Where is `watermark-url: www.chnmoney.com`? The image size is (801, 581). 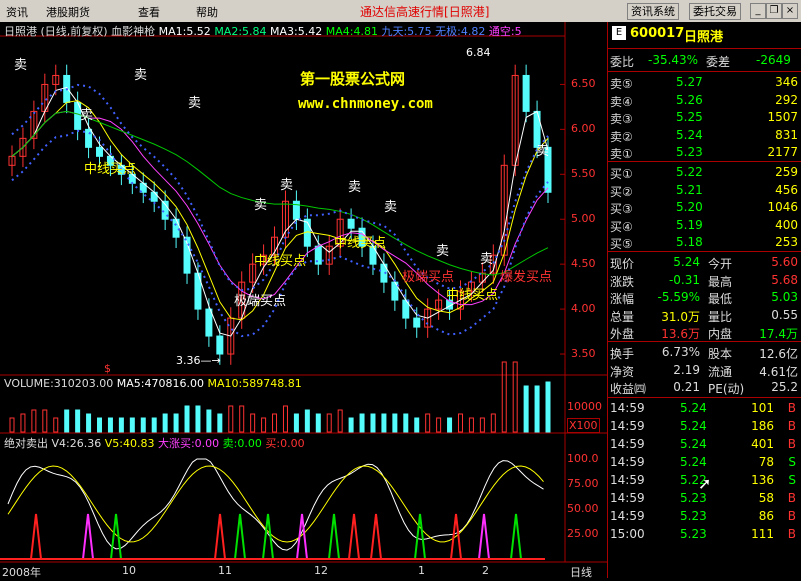
watermark-url: www.chnmoney.com is located at coordinates (365, 104).